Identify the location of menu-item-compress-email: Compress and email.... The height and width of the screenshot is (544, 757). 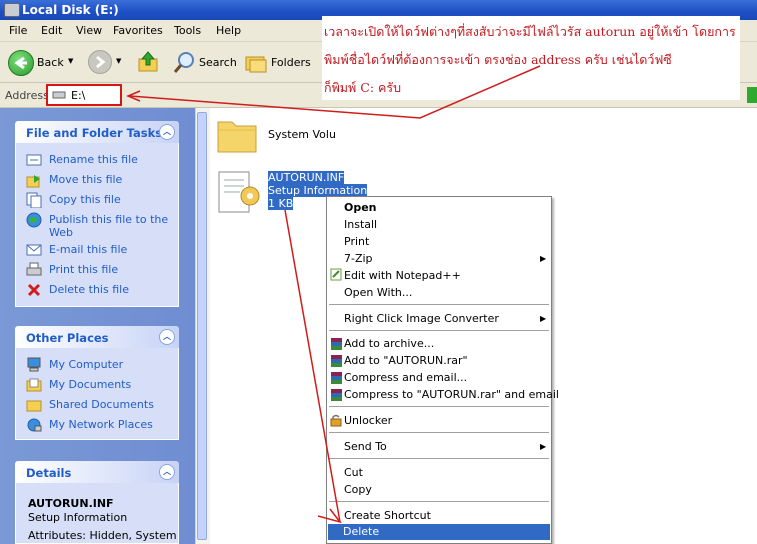
(405, 377).